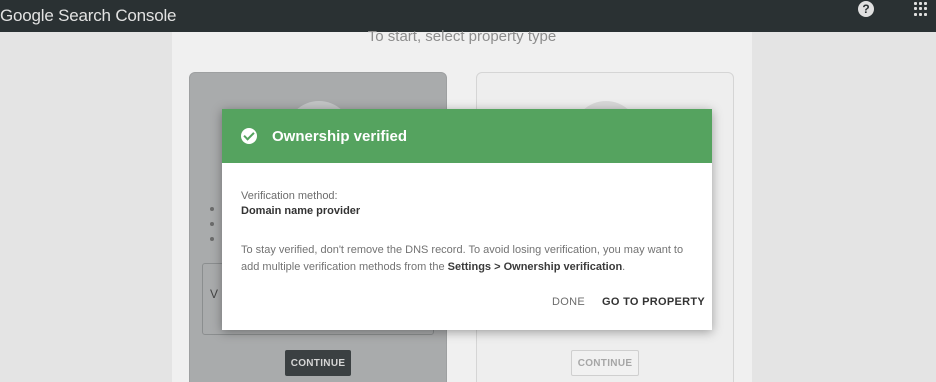  What do you see at coordinates (301, 211) in the screenshot?
I see `verification-method-value: Domain name provider` at bounding box center [301, 211].